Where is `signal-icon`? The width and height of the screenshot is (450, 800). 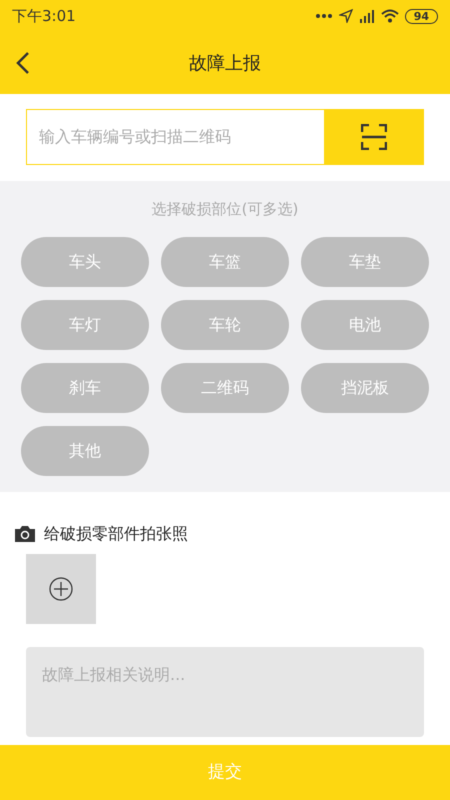
signal-icon is located at coordinates (366, 16).